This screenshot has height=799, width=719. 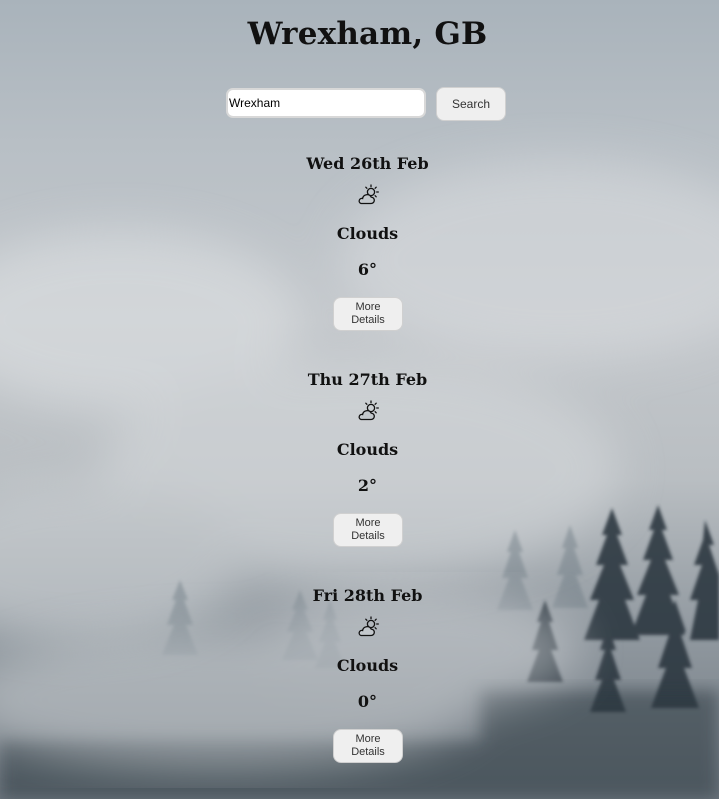 What do you see at coordinates (367, 34) in the screenshot?
I see `page-title: Wrexham, GB` at bounding box center [367, 34].